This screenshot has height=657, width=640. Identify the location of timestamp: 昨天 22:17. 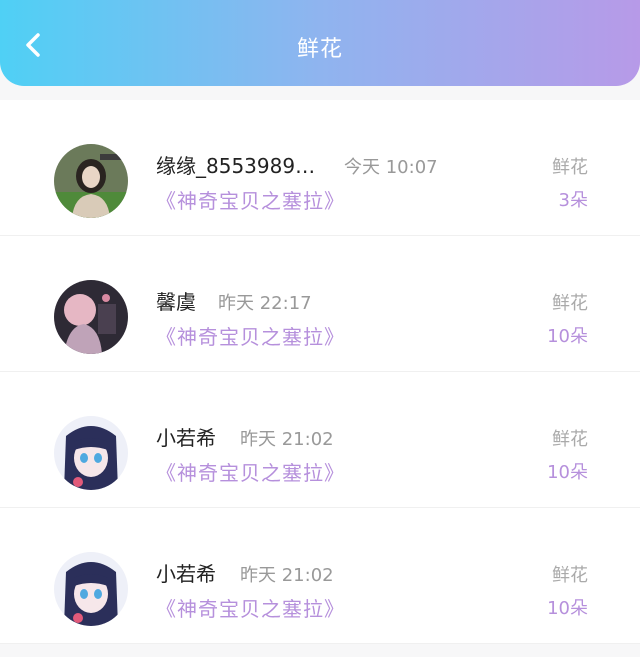
(265, 303).